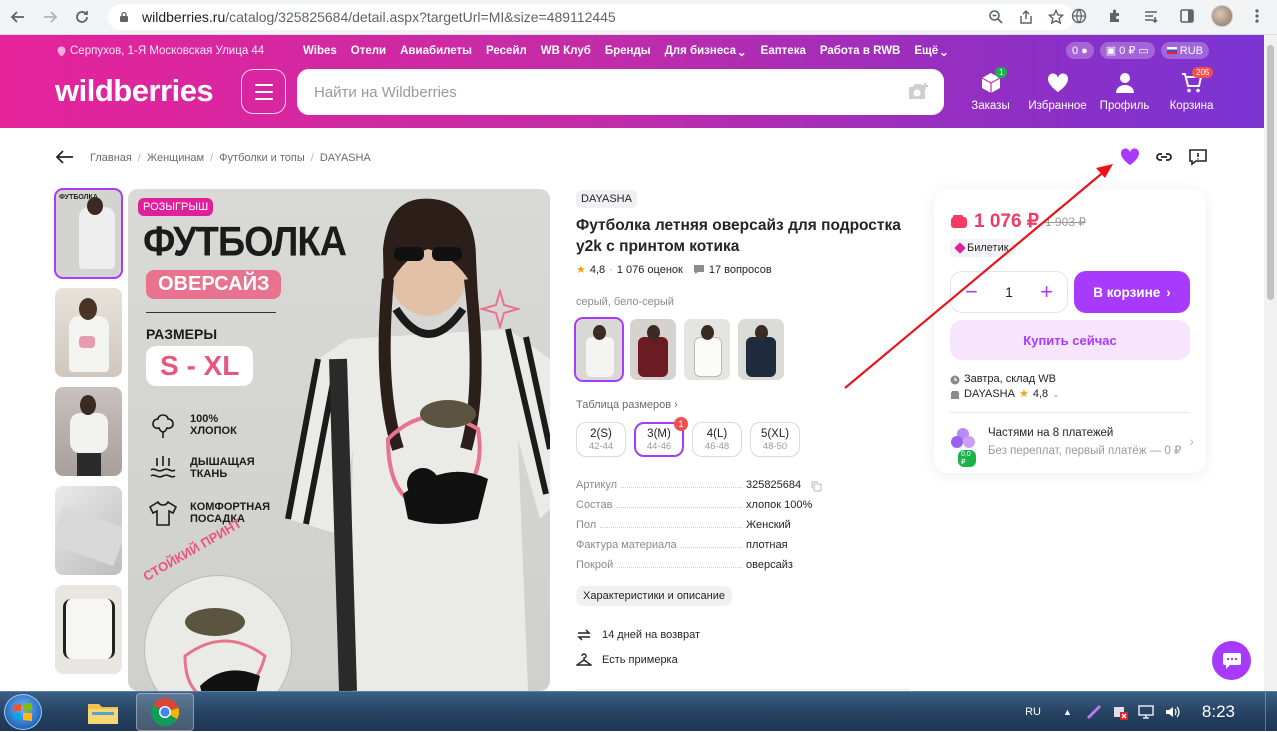 The image size is (1277, 732). I want to click on top-menu-item: Ресейл, so click(506, 52).